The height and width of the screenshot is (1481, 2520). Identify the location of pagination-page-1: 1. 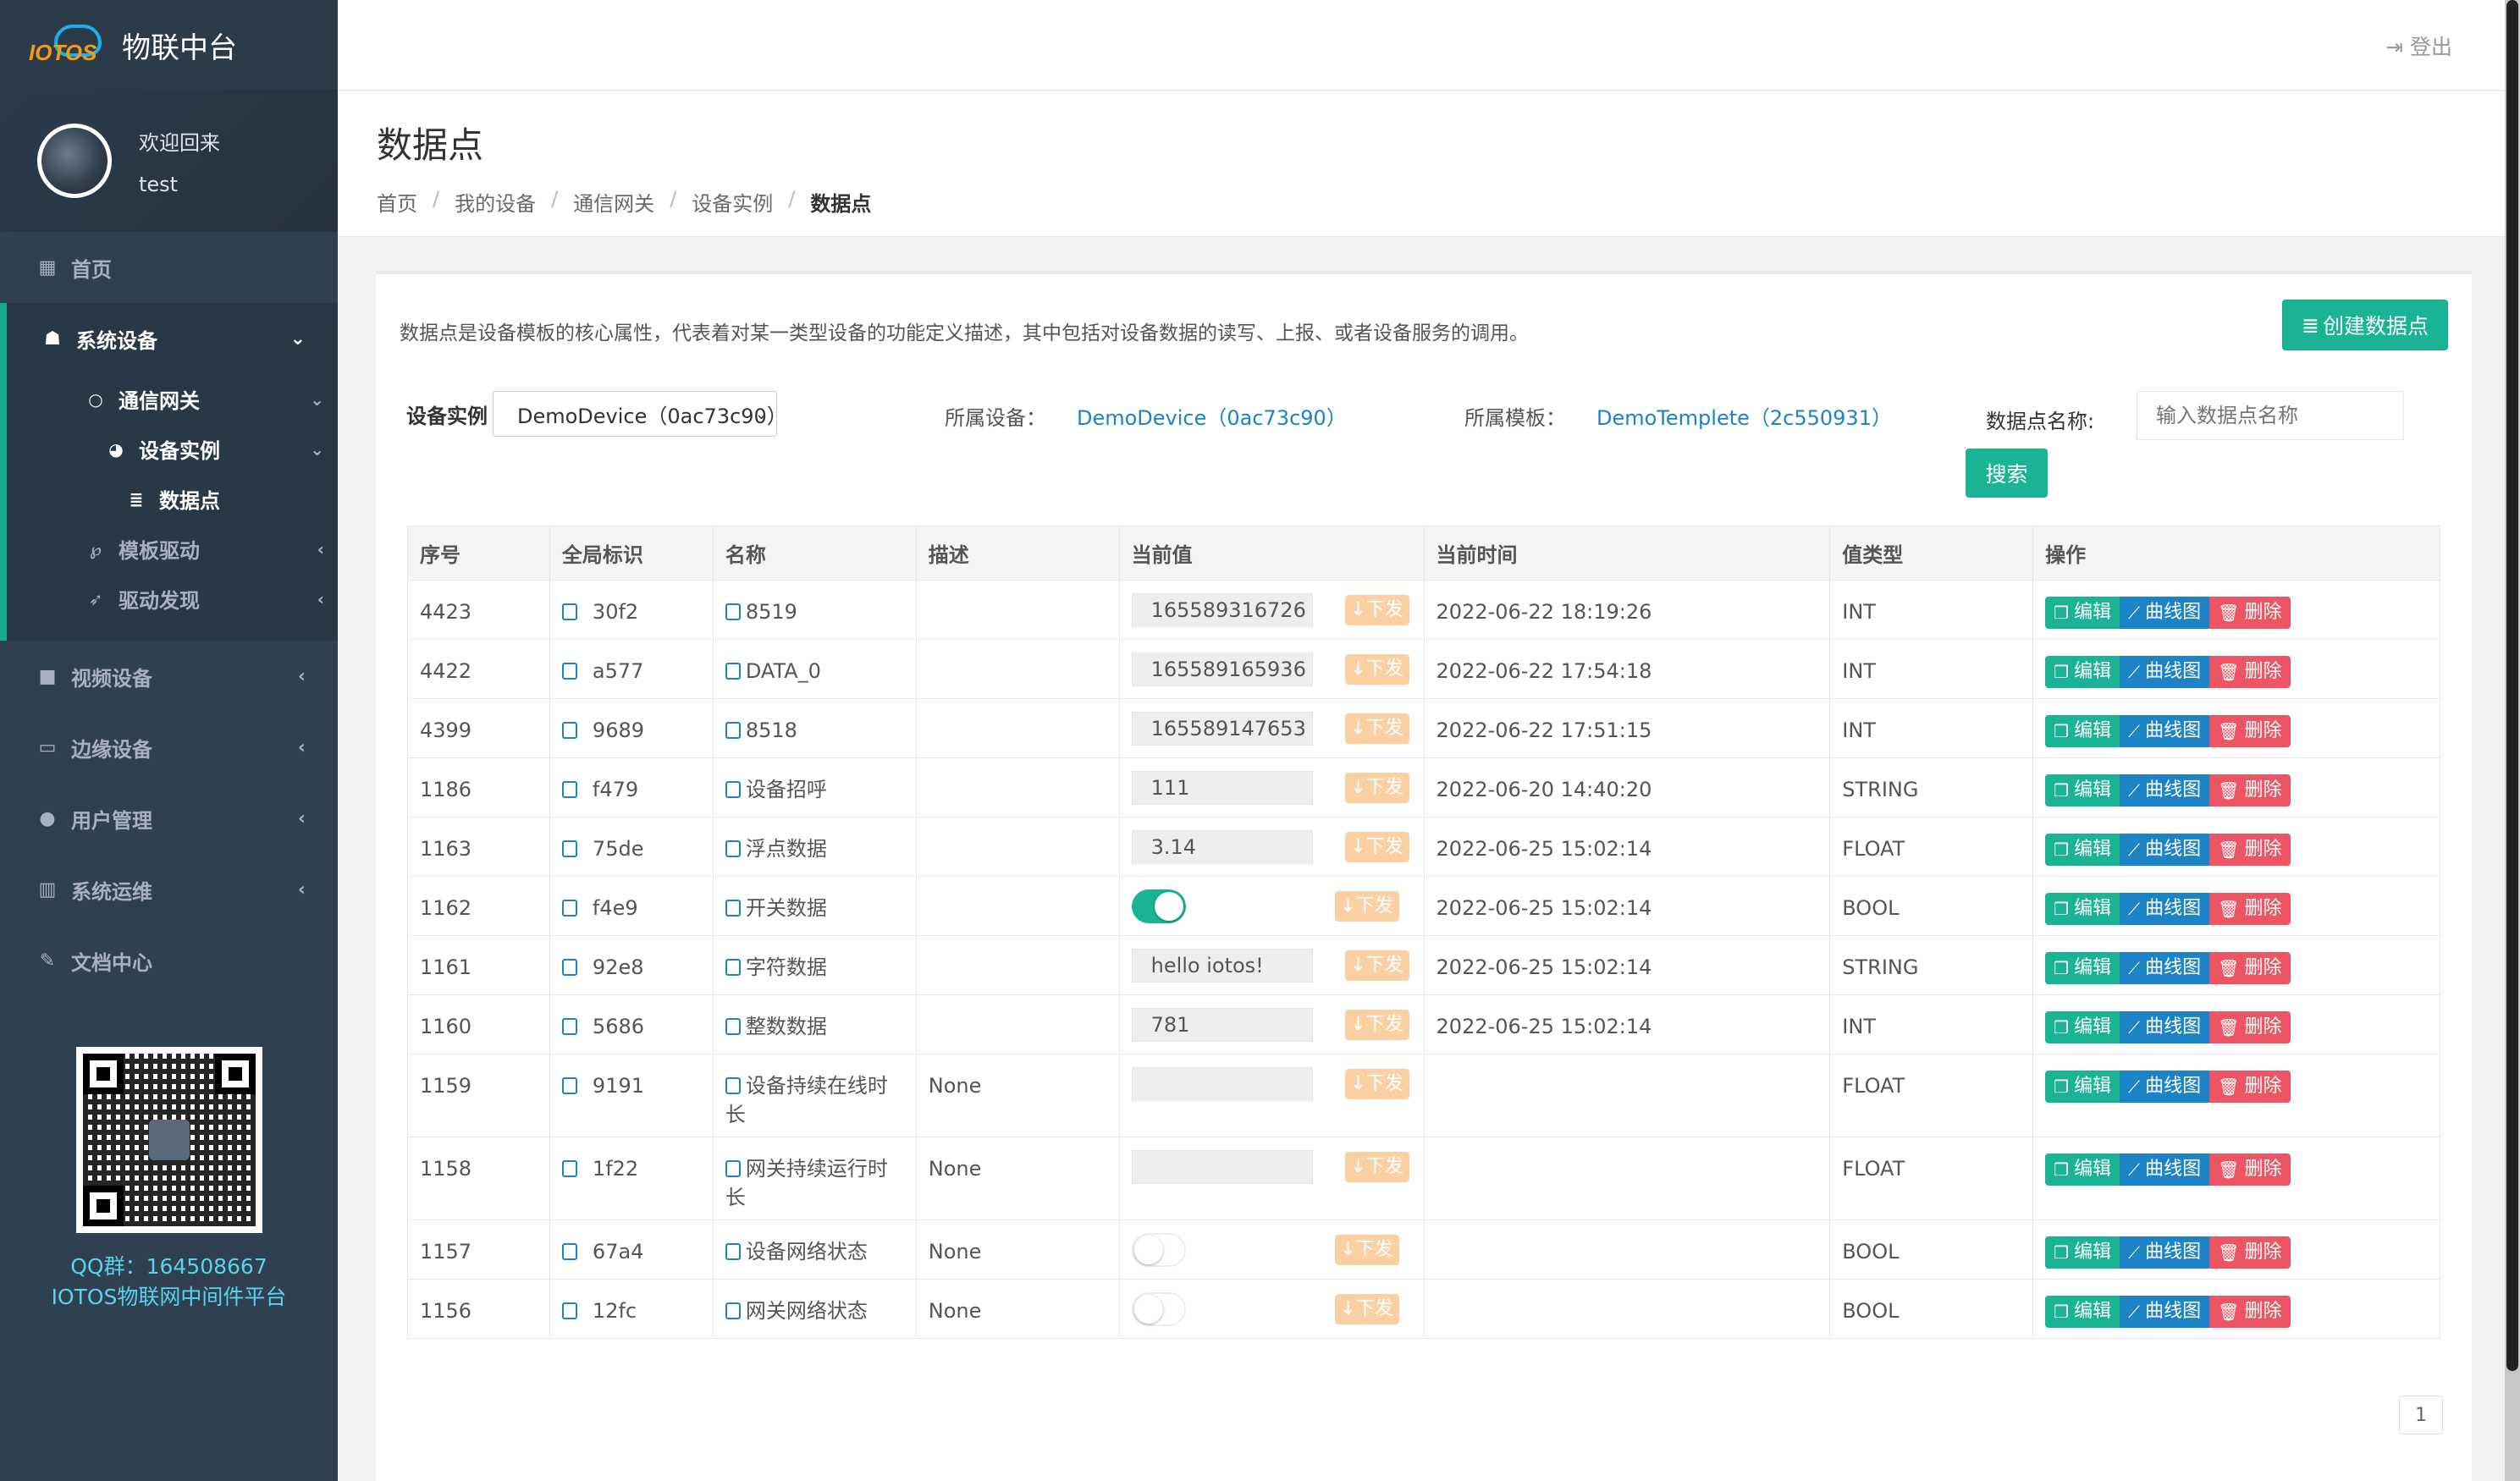
(2421, 1415).